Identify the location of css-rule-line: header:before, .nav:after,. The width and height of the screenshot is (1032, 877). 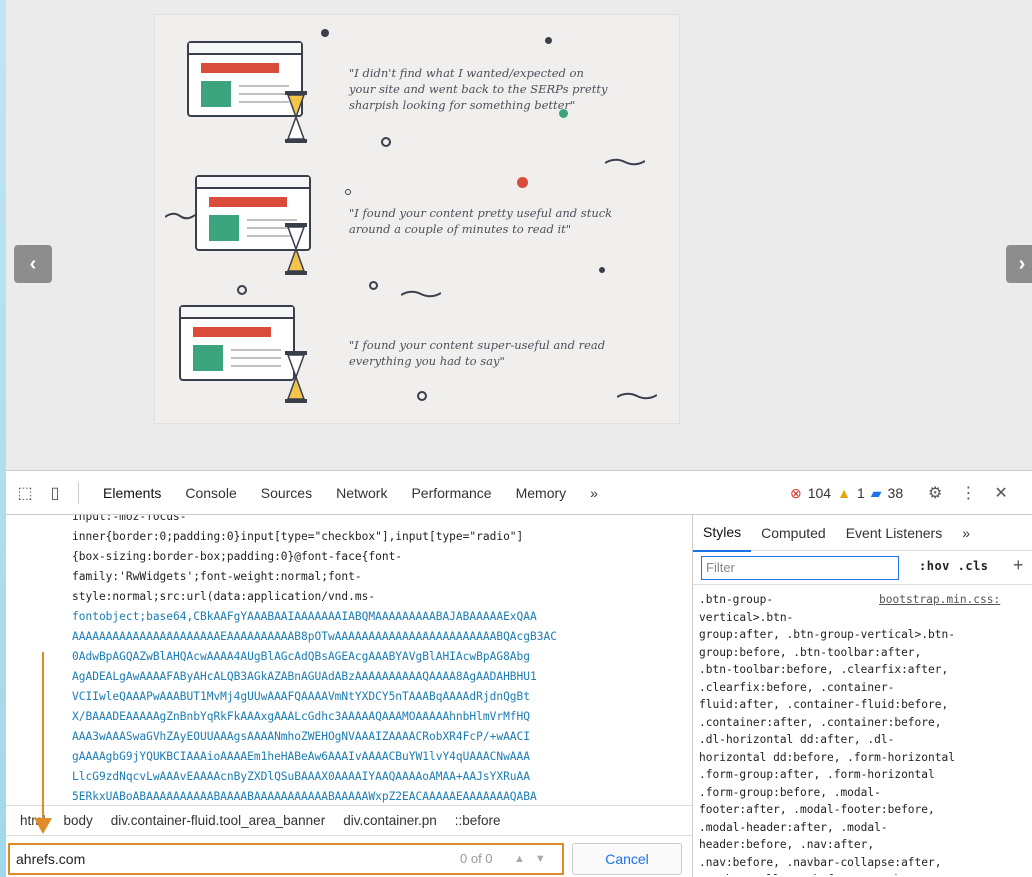
(787, 844).